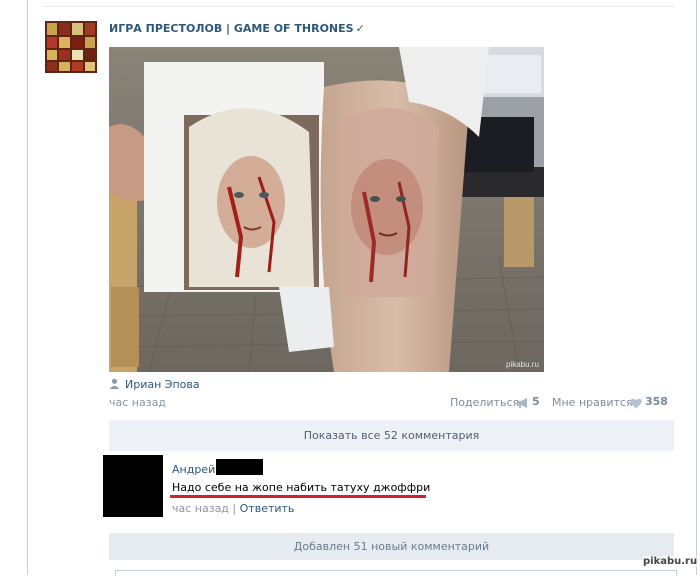  I want to click on group-avatar-image, so click(71, 47).